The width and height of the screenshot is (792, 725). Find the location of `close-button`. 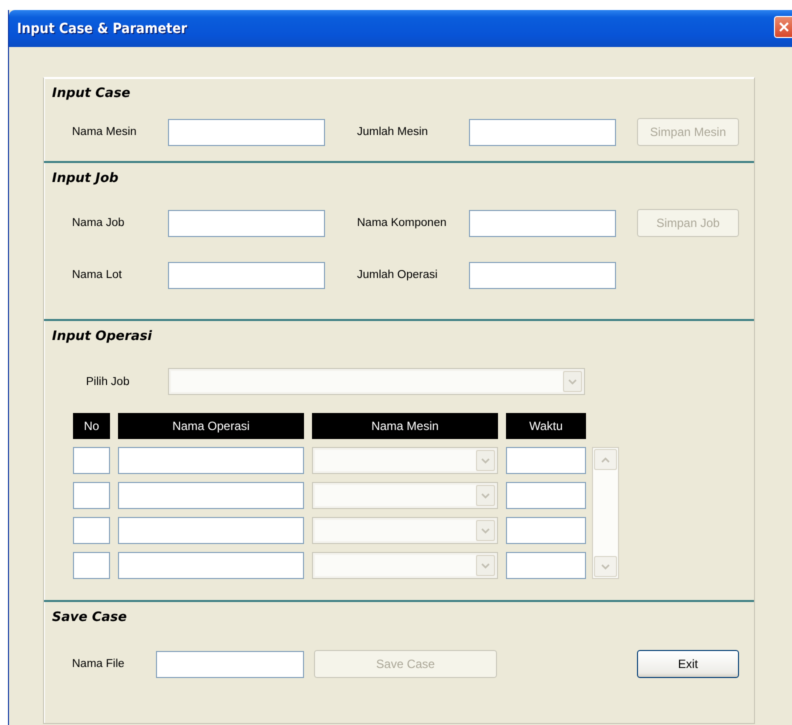

close-button is located at coordinates (783, 27).